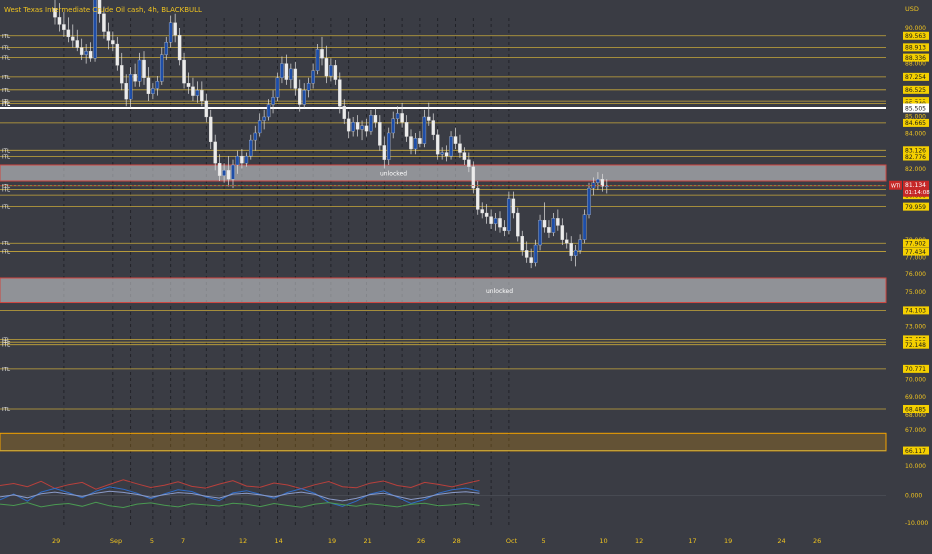 The height and width of the screenshot is (554, 932). What do you see at coordinates (915, 207) in the screenshot?
I see `price-tag-text: 79.959` at bounding box center [915, 207].